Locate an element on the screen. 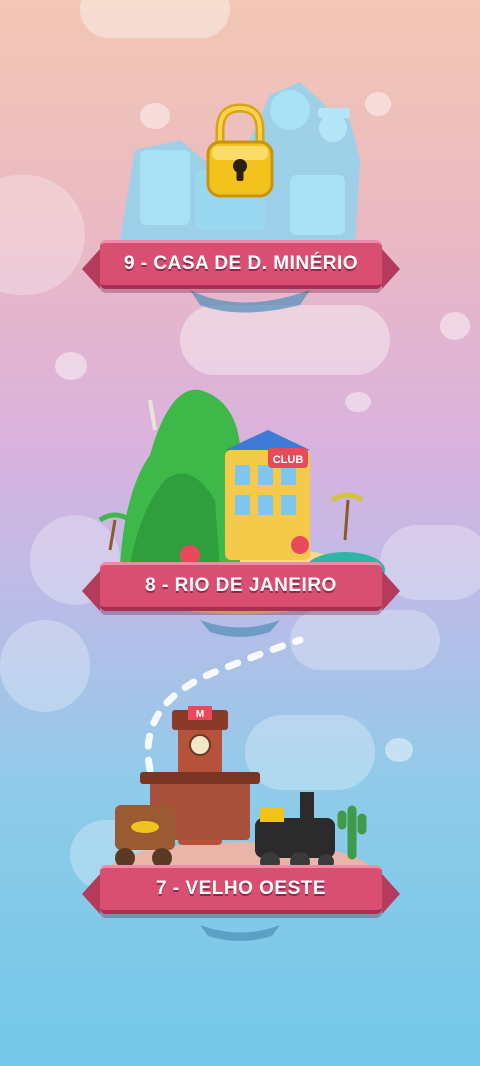 The height and width of the screenshot is (1066, 480). padlock-icon is located at coordinates (240, 150).